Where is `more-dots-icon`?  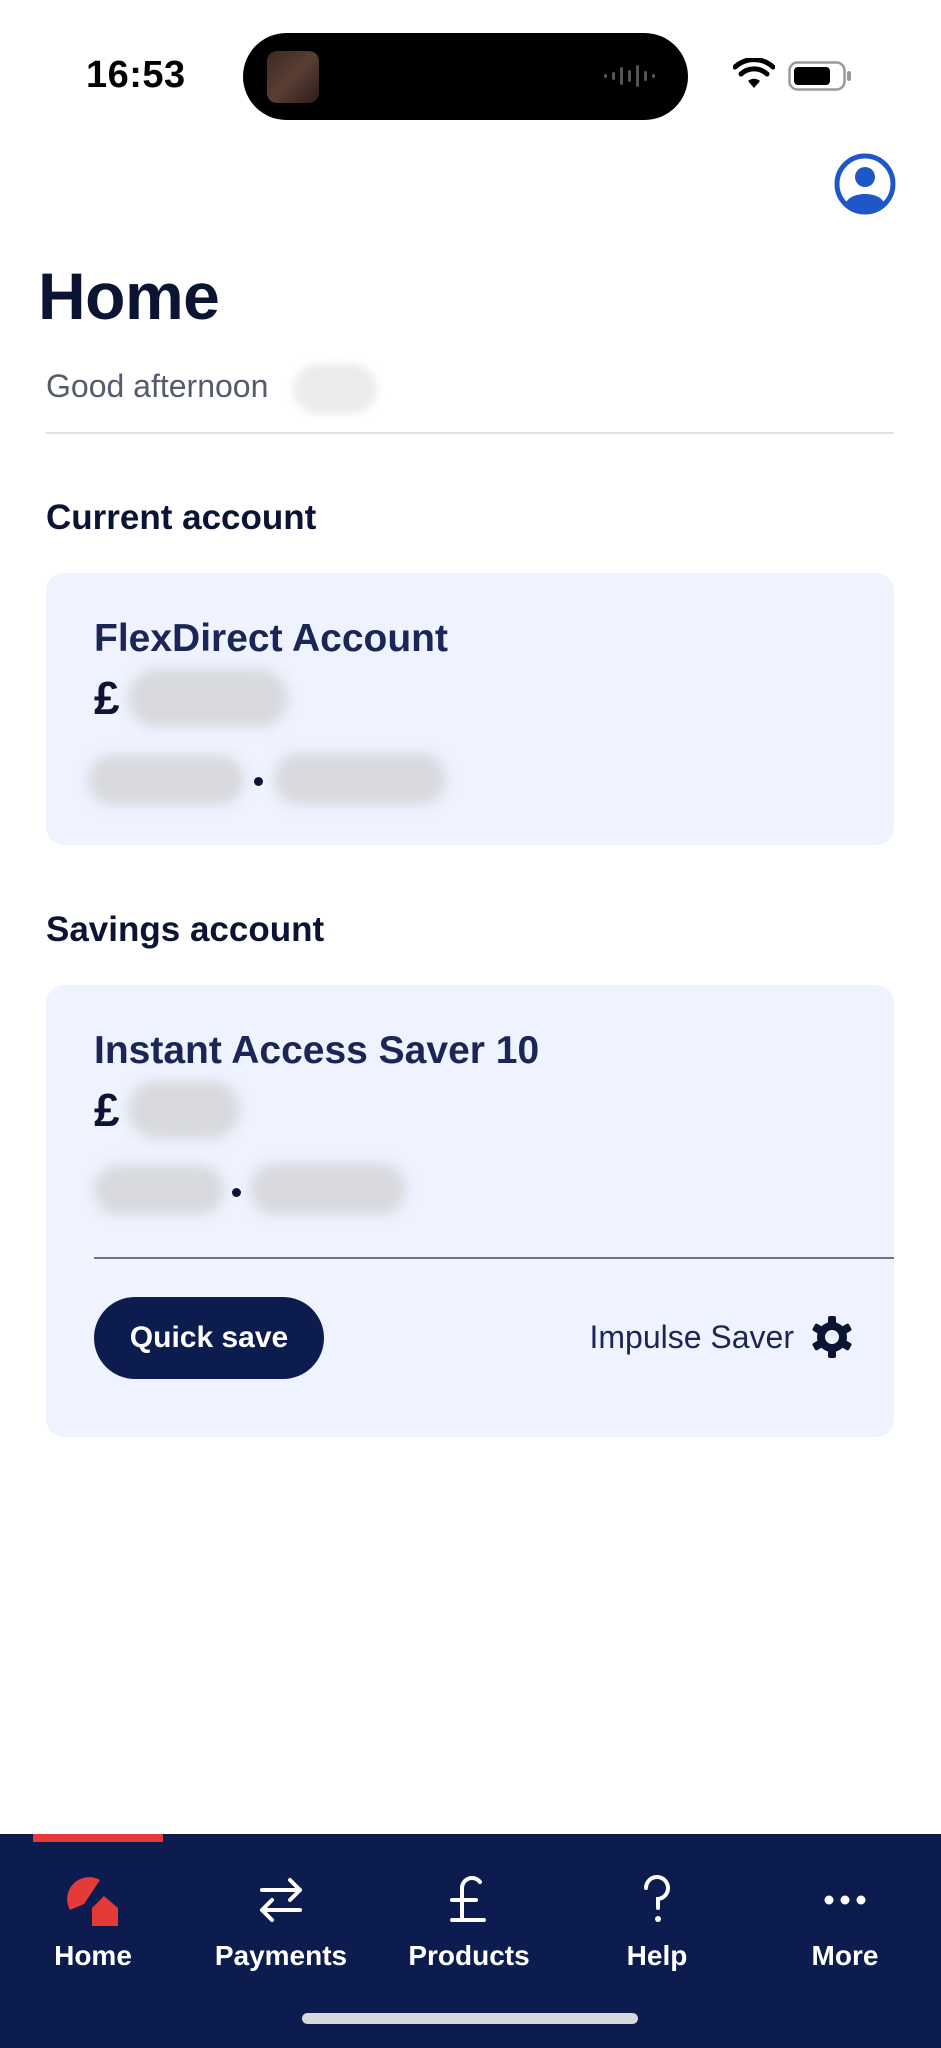
more-dots-icon is located at coordinates (845, 1900).